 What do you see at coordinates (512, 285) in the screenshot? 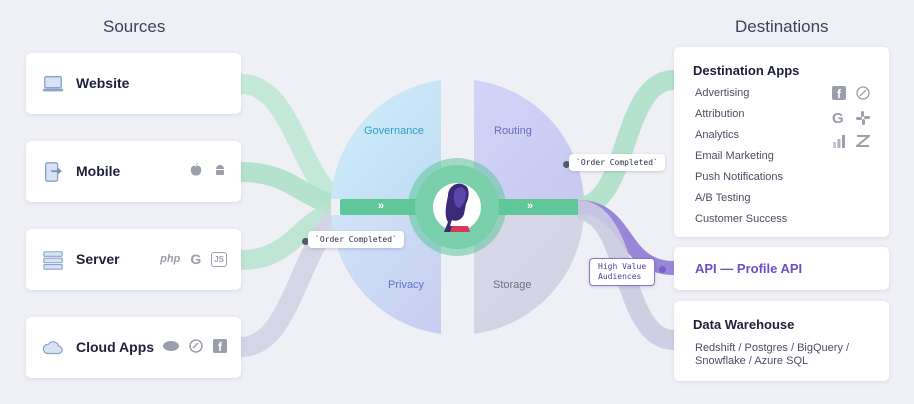
I see `quadrant-label-storage: Storage` at bounding box center [512, 285].